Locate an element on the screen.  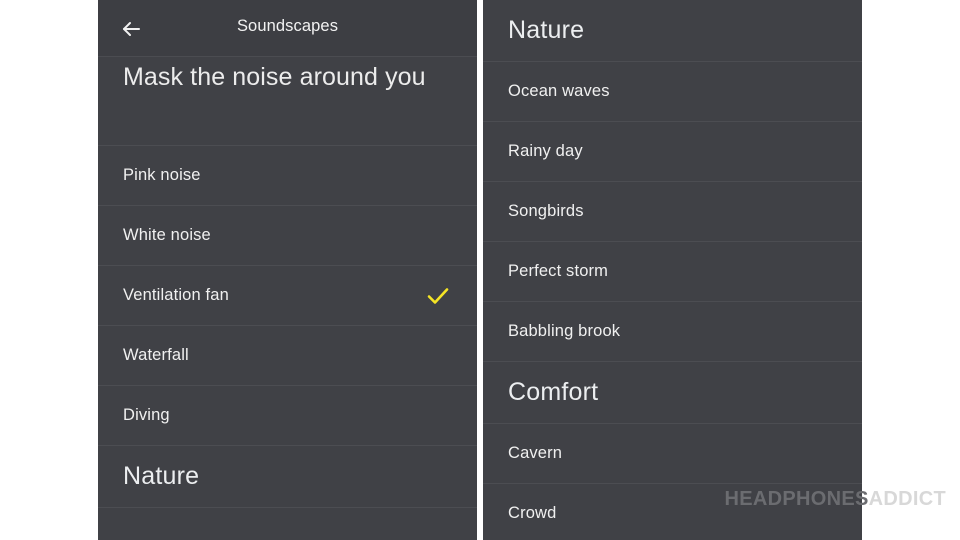
sound-item-label: Songbirds is located at coordinates (546, 211).